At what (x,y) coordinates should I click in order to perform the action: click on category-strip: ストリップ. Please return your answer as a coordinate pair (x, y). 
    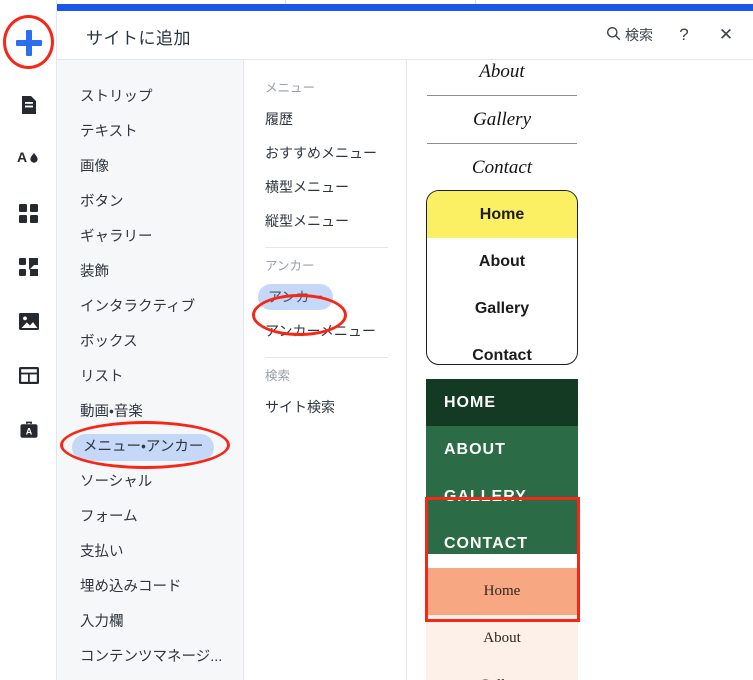
    Looking at the image, I should click on (150, 97).